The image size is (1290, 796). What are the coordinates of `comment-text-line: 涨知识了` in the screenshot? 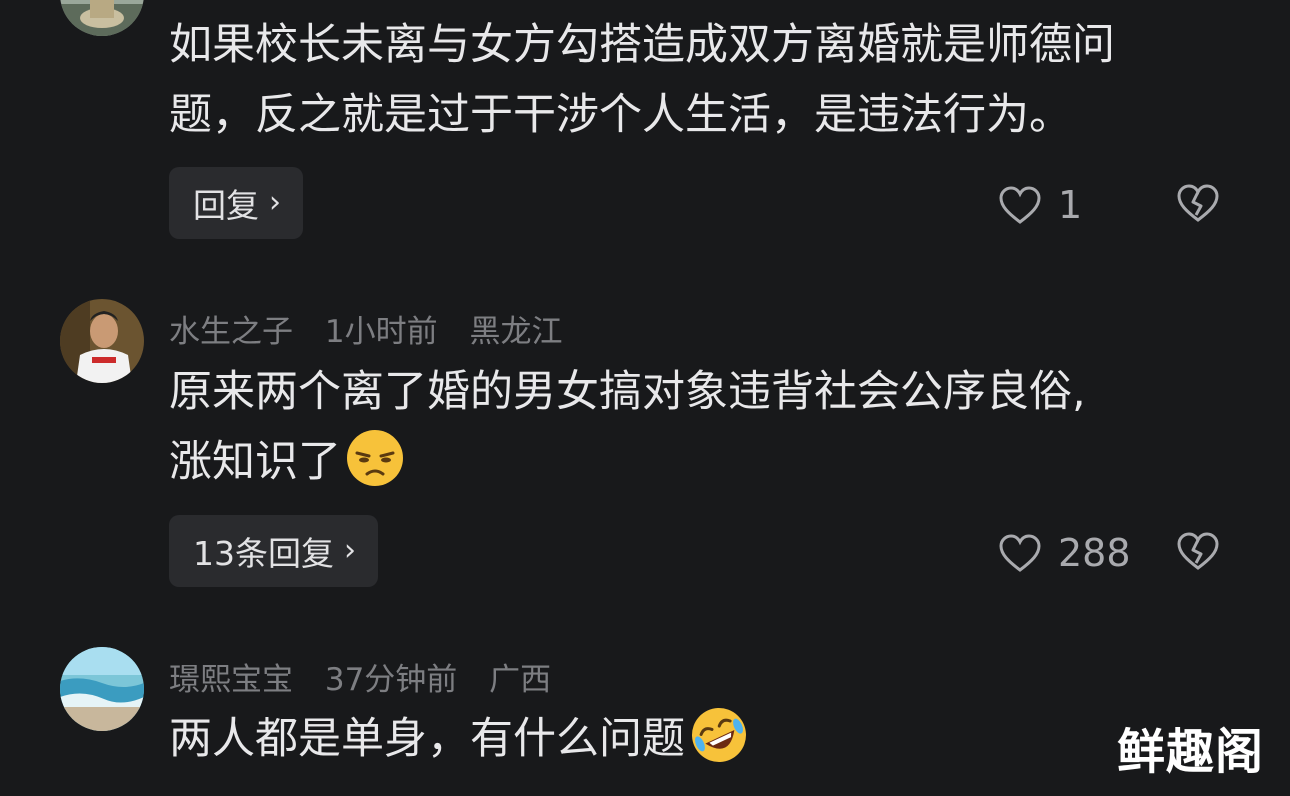 It's located at (627, 462).